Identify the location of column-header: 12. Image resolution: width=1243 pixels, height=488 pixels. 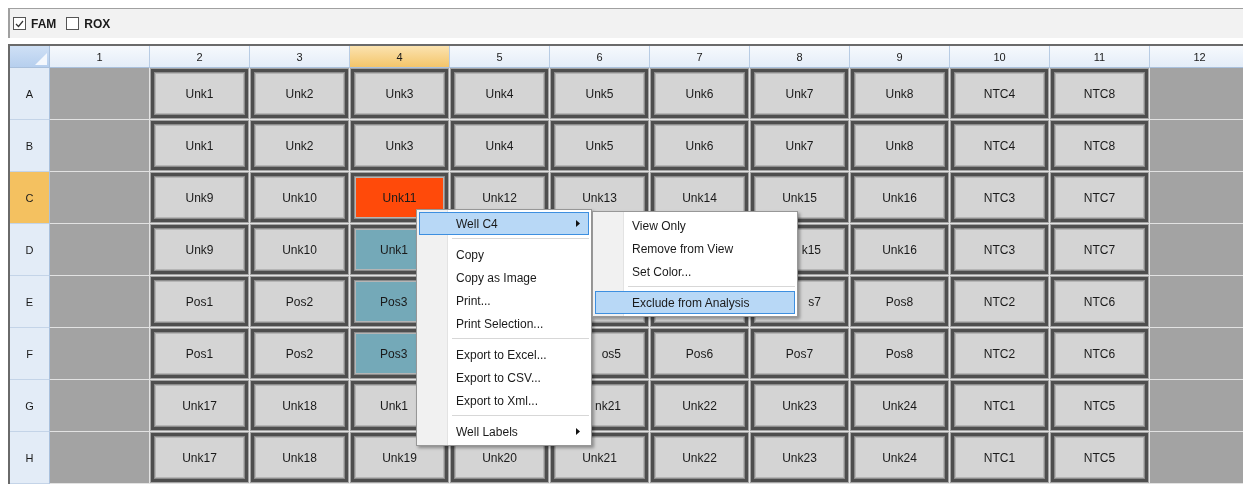
(1196, 57).